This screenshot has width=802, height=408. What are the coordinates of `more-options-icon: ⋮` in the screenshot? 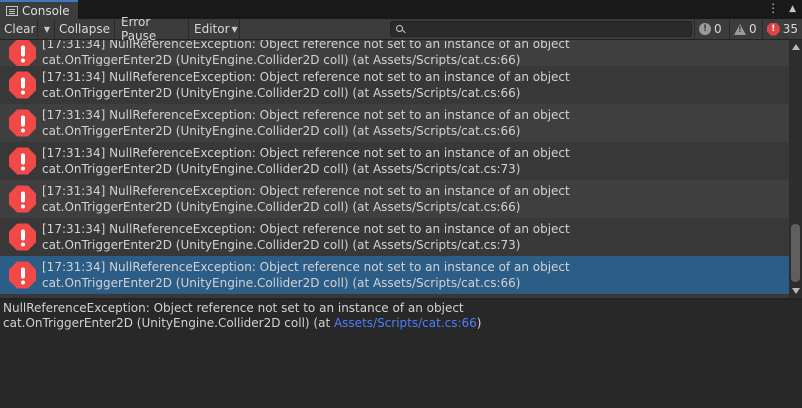 It's located at (773, 9).